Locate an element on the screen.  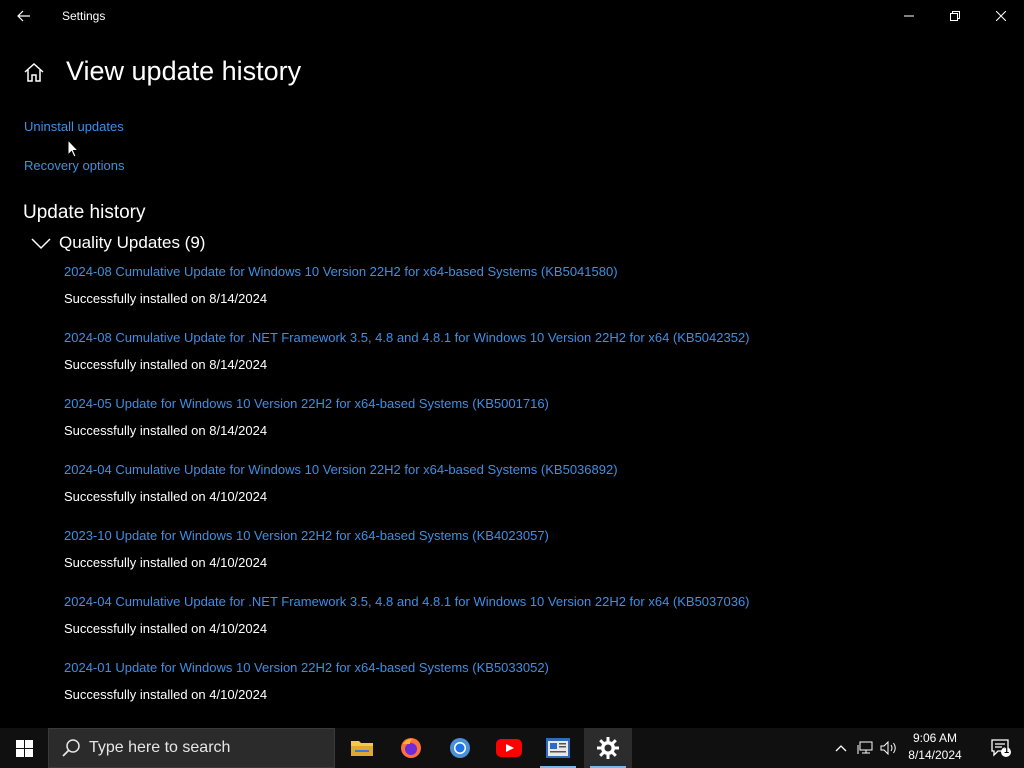
close-icon is located at coordinates (1001, 16).